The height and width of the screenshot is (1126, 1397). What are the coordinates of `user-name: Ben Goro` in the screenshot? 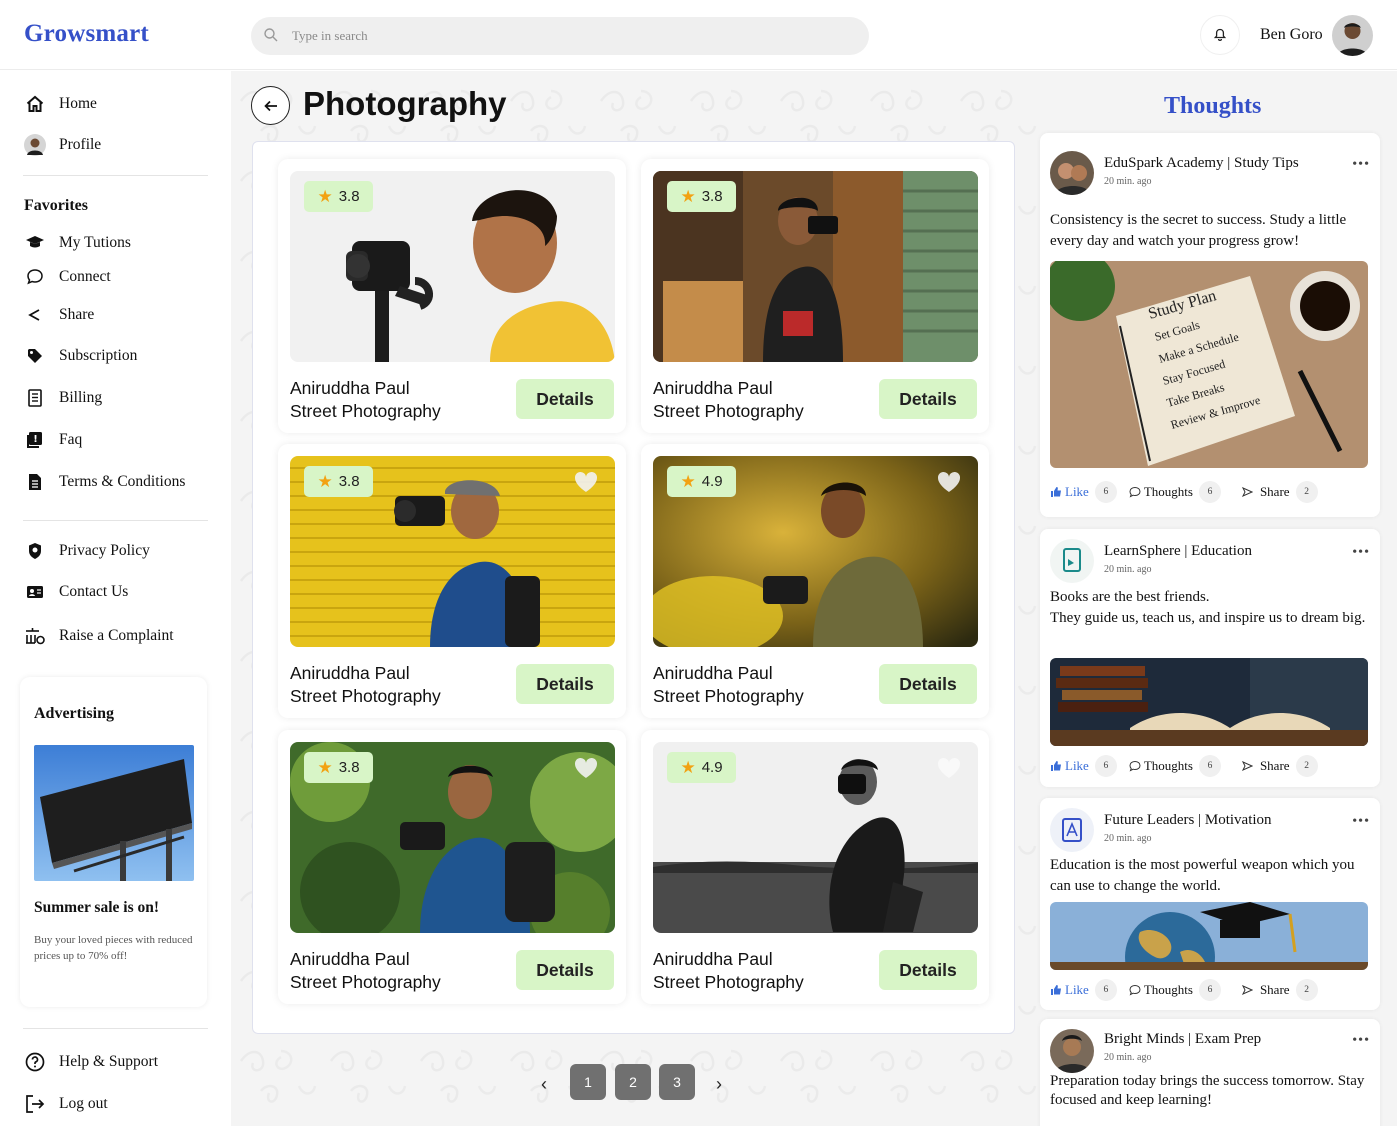 It's located at (1291, 35).